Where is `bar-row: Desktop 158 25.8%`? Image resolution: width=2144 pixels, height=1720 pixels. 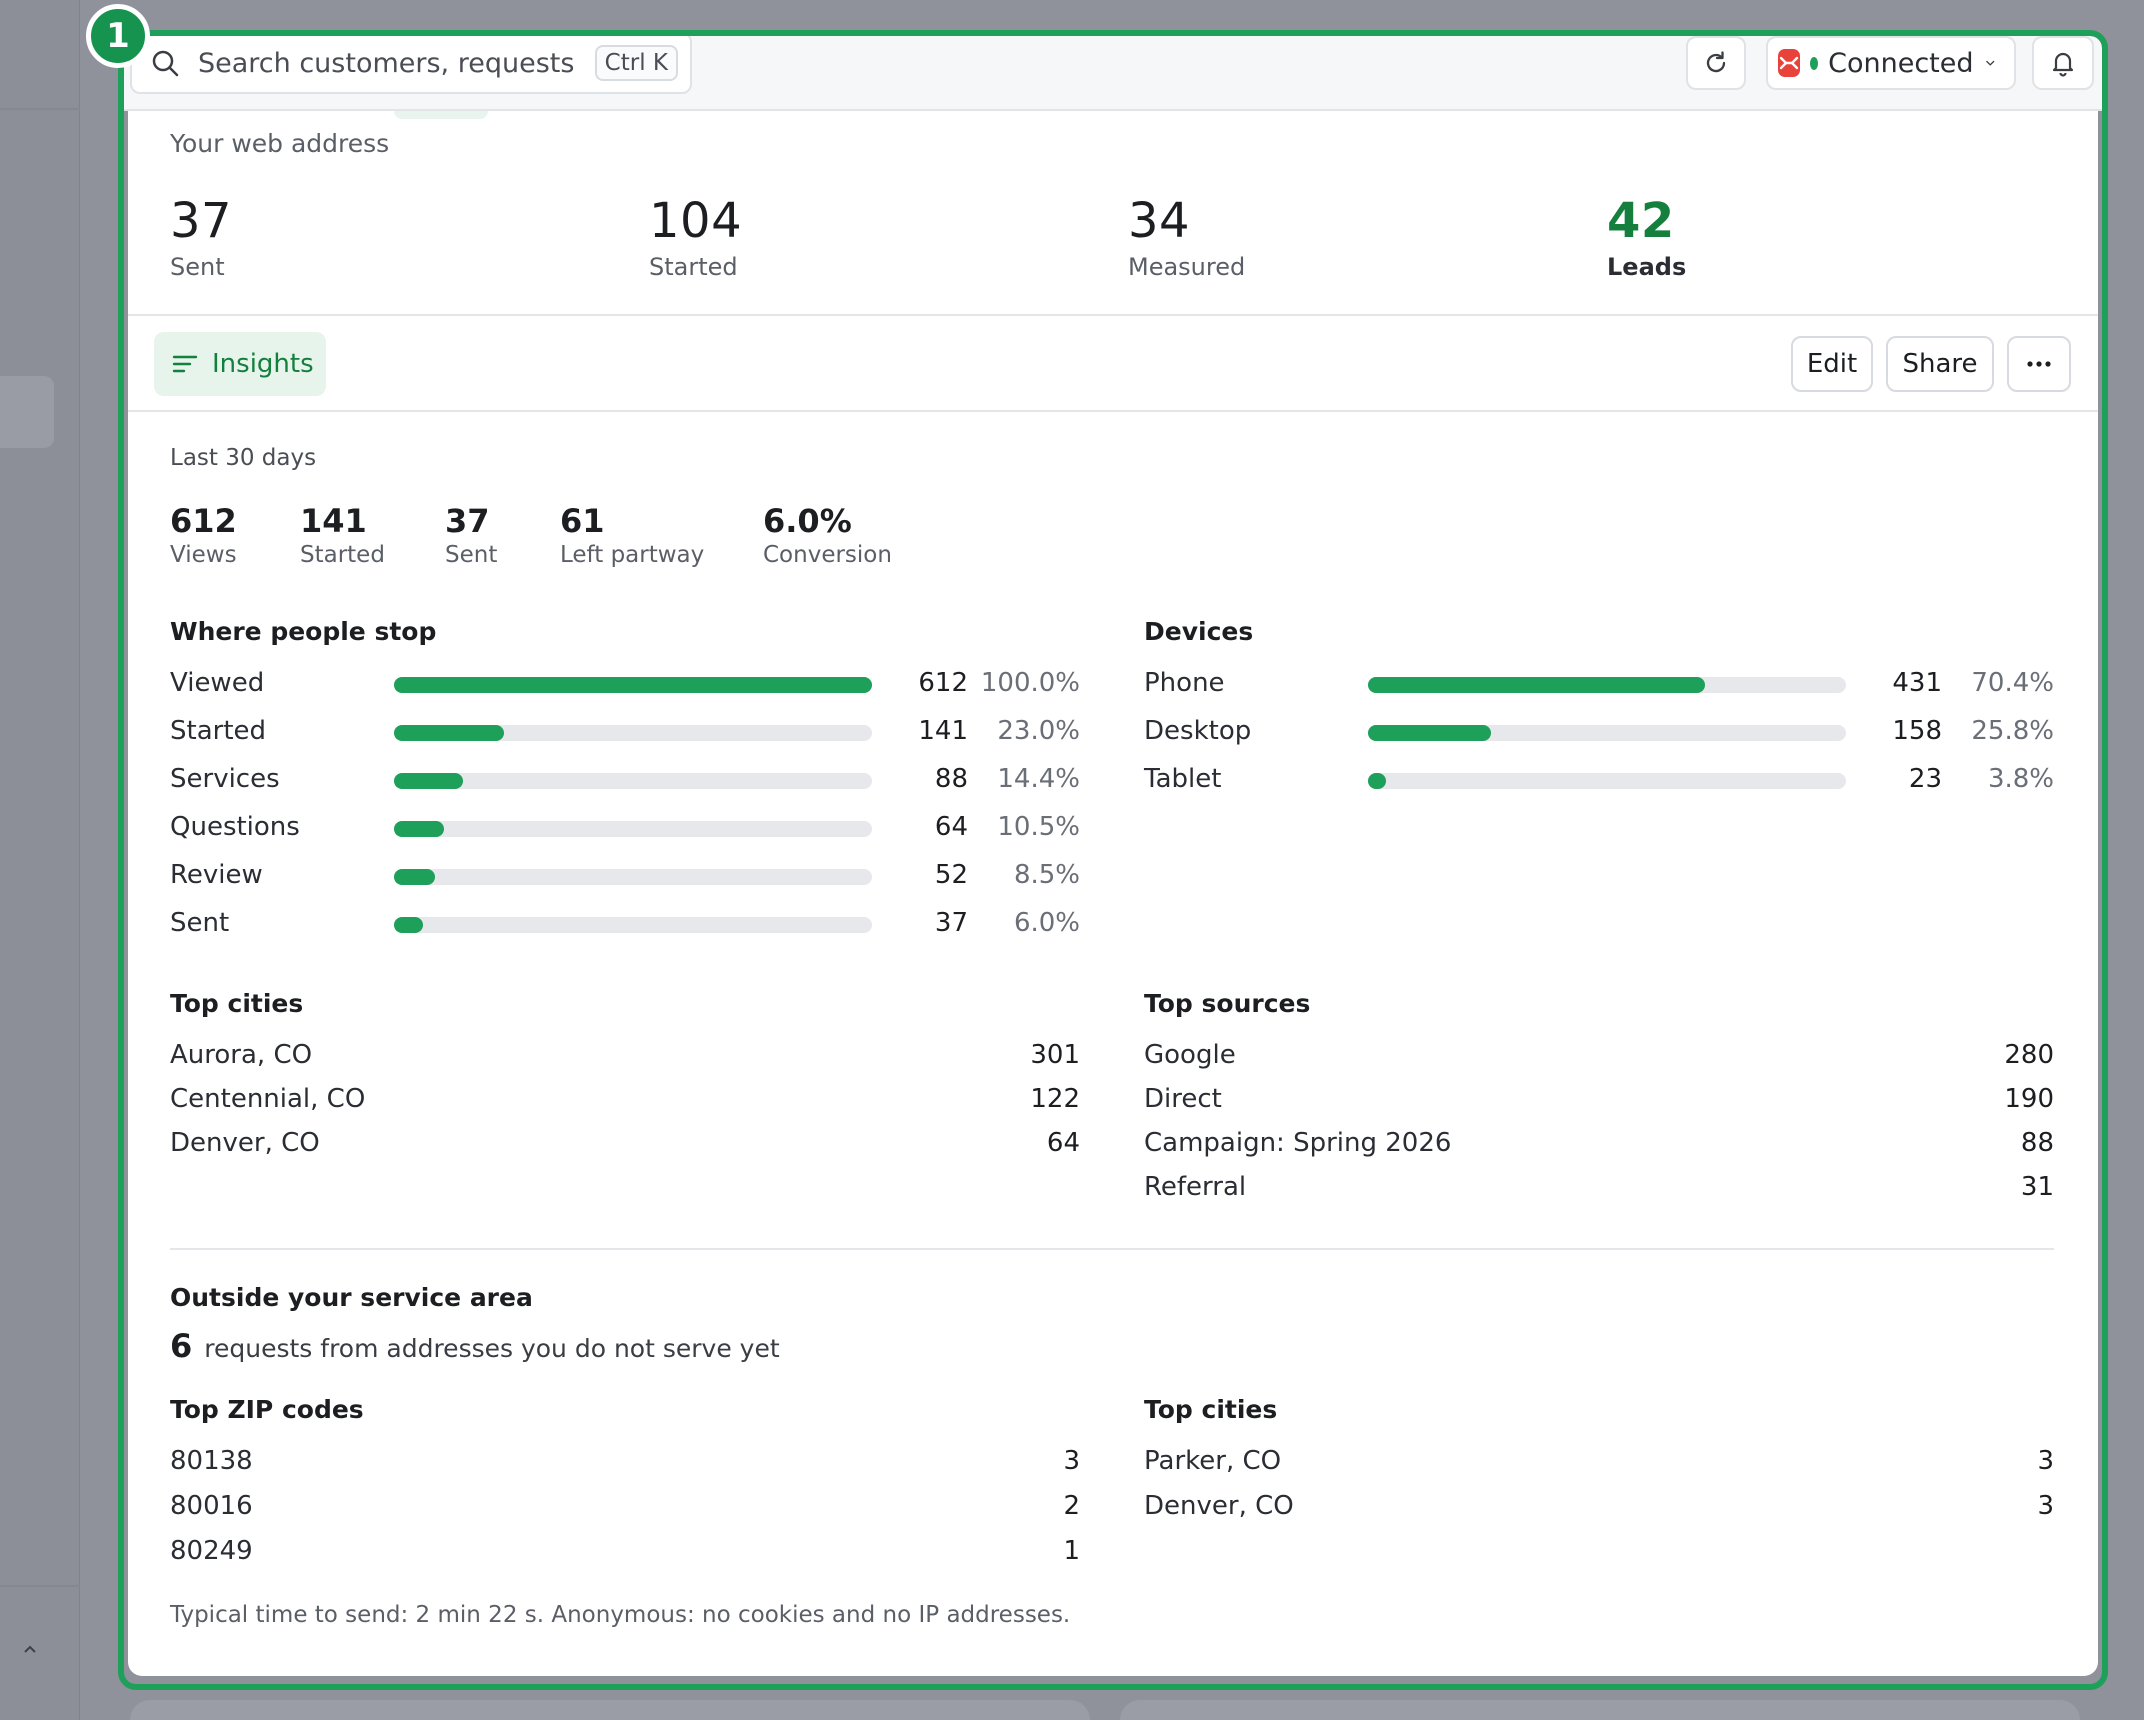 bar-row: Desktop 158 25.8% is located at coordinates (1599, 736).